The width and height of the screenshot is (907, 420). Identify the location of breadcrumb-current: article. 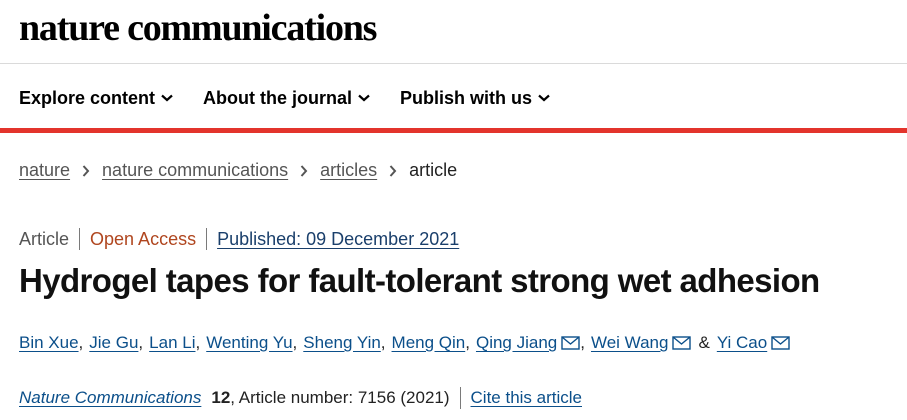
(433, 170).